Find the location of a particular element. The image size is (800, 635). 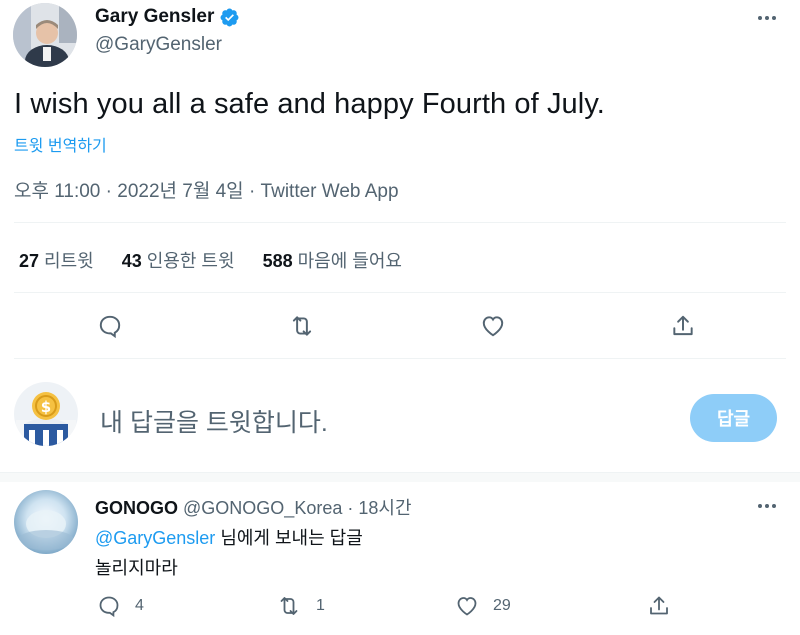

reply-count: 4 is located at coordinates (139, 605).